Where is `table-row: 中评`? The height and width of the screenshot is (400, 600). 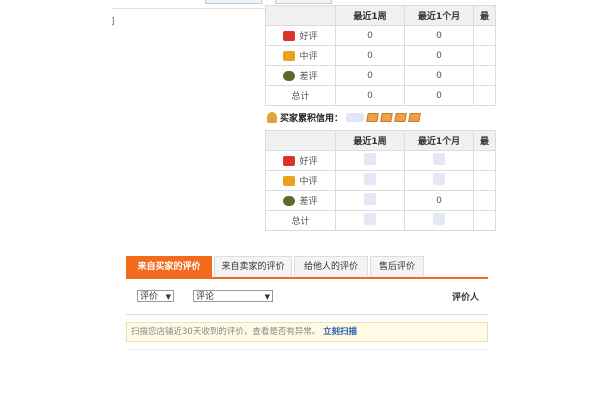 table-row: 中评 is located at coordinates (380, 180).